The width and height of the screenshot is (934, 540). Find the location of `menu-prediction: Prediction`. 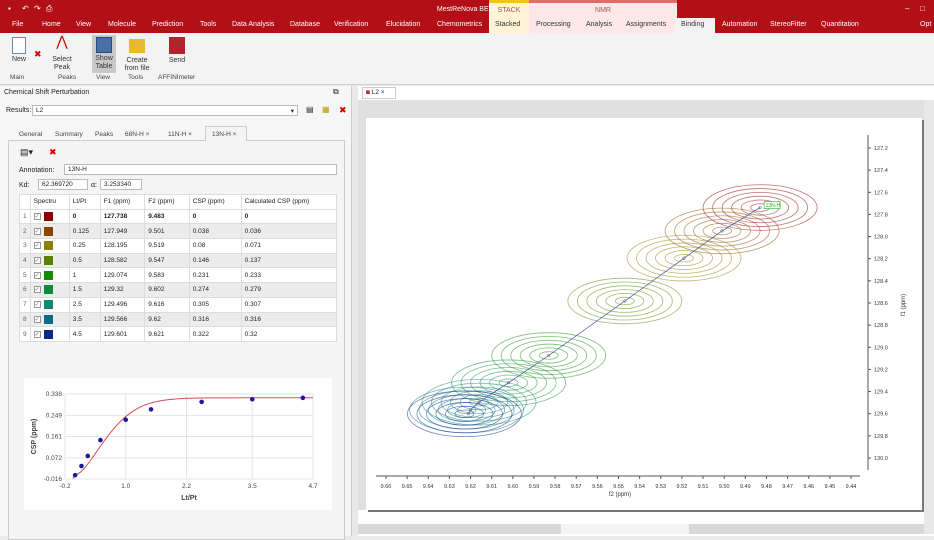

menu-prediction: Prediction is located at coordinates (167, 24).